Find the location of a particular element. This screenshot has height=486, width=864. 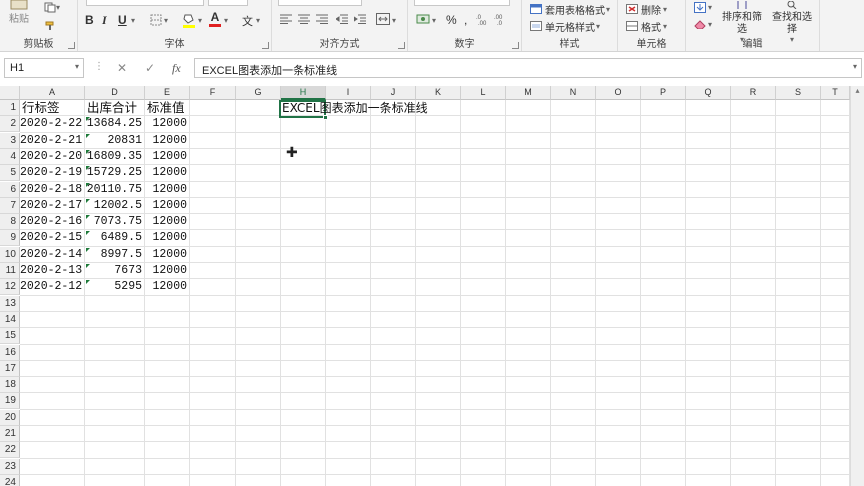

row-header-20: 20 is located at coordinates (10, 417).